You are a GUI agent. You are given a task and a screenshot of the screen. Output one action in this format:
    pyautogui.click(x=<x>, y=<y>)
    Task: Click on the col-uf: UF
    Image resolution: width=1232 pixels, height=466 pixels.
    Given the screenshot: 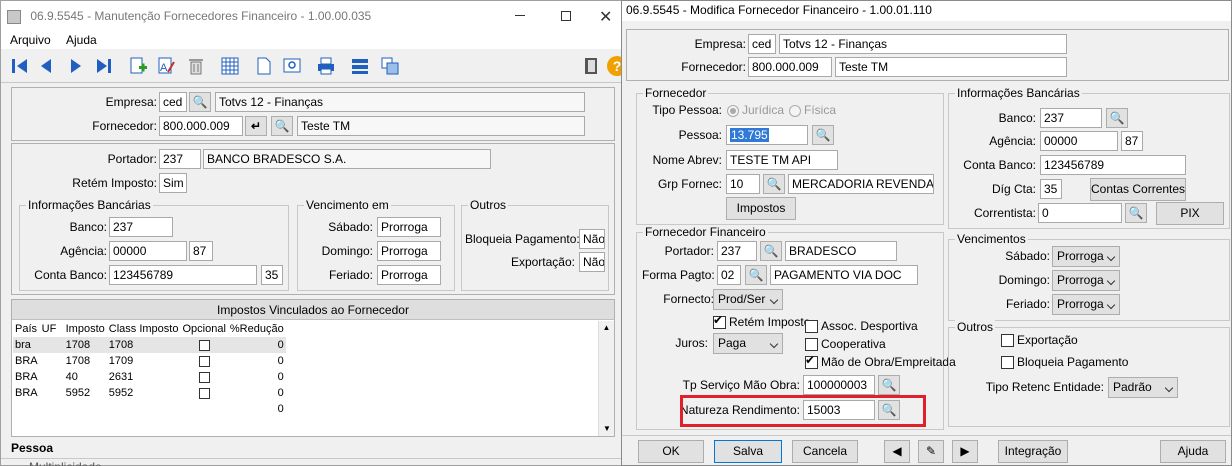 What is the action you would take?
    pyautogui.click(x=49, y=329)
    